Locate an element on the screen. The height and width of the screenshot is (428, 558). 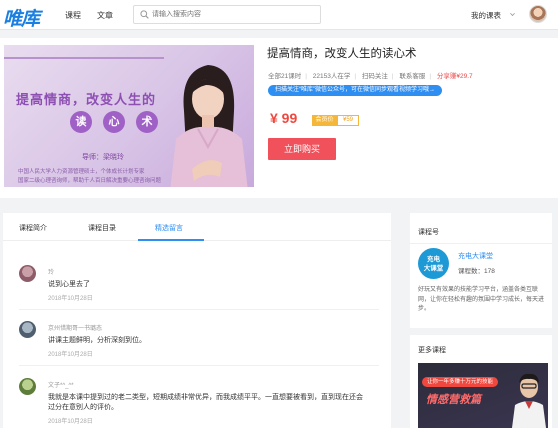
top-navigation-bar: 唯库 课程 文章 我的课表 is located at coordinates (279, 15).